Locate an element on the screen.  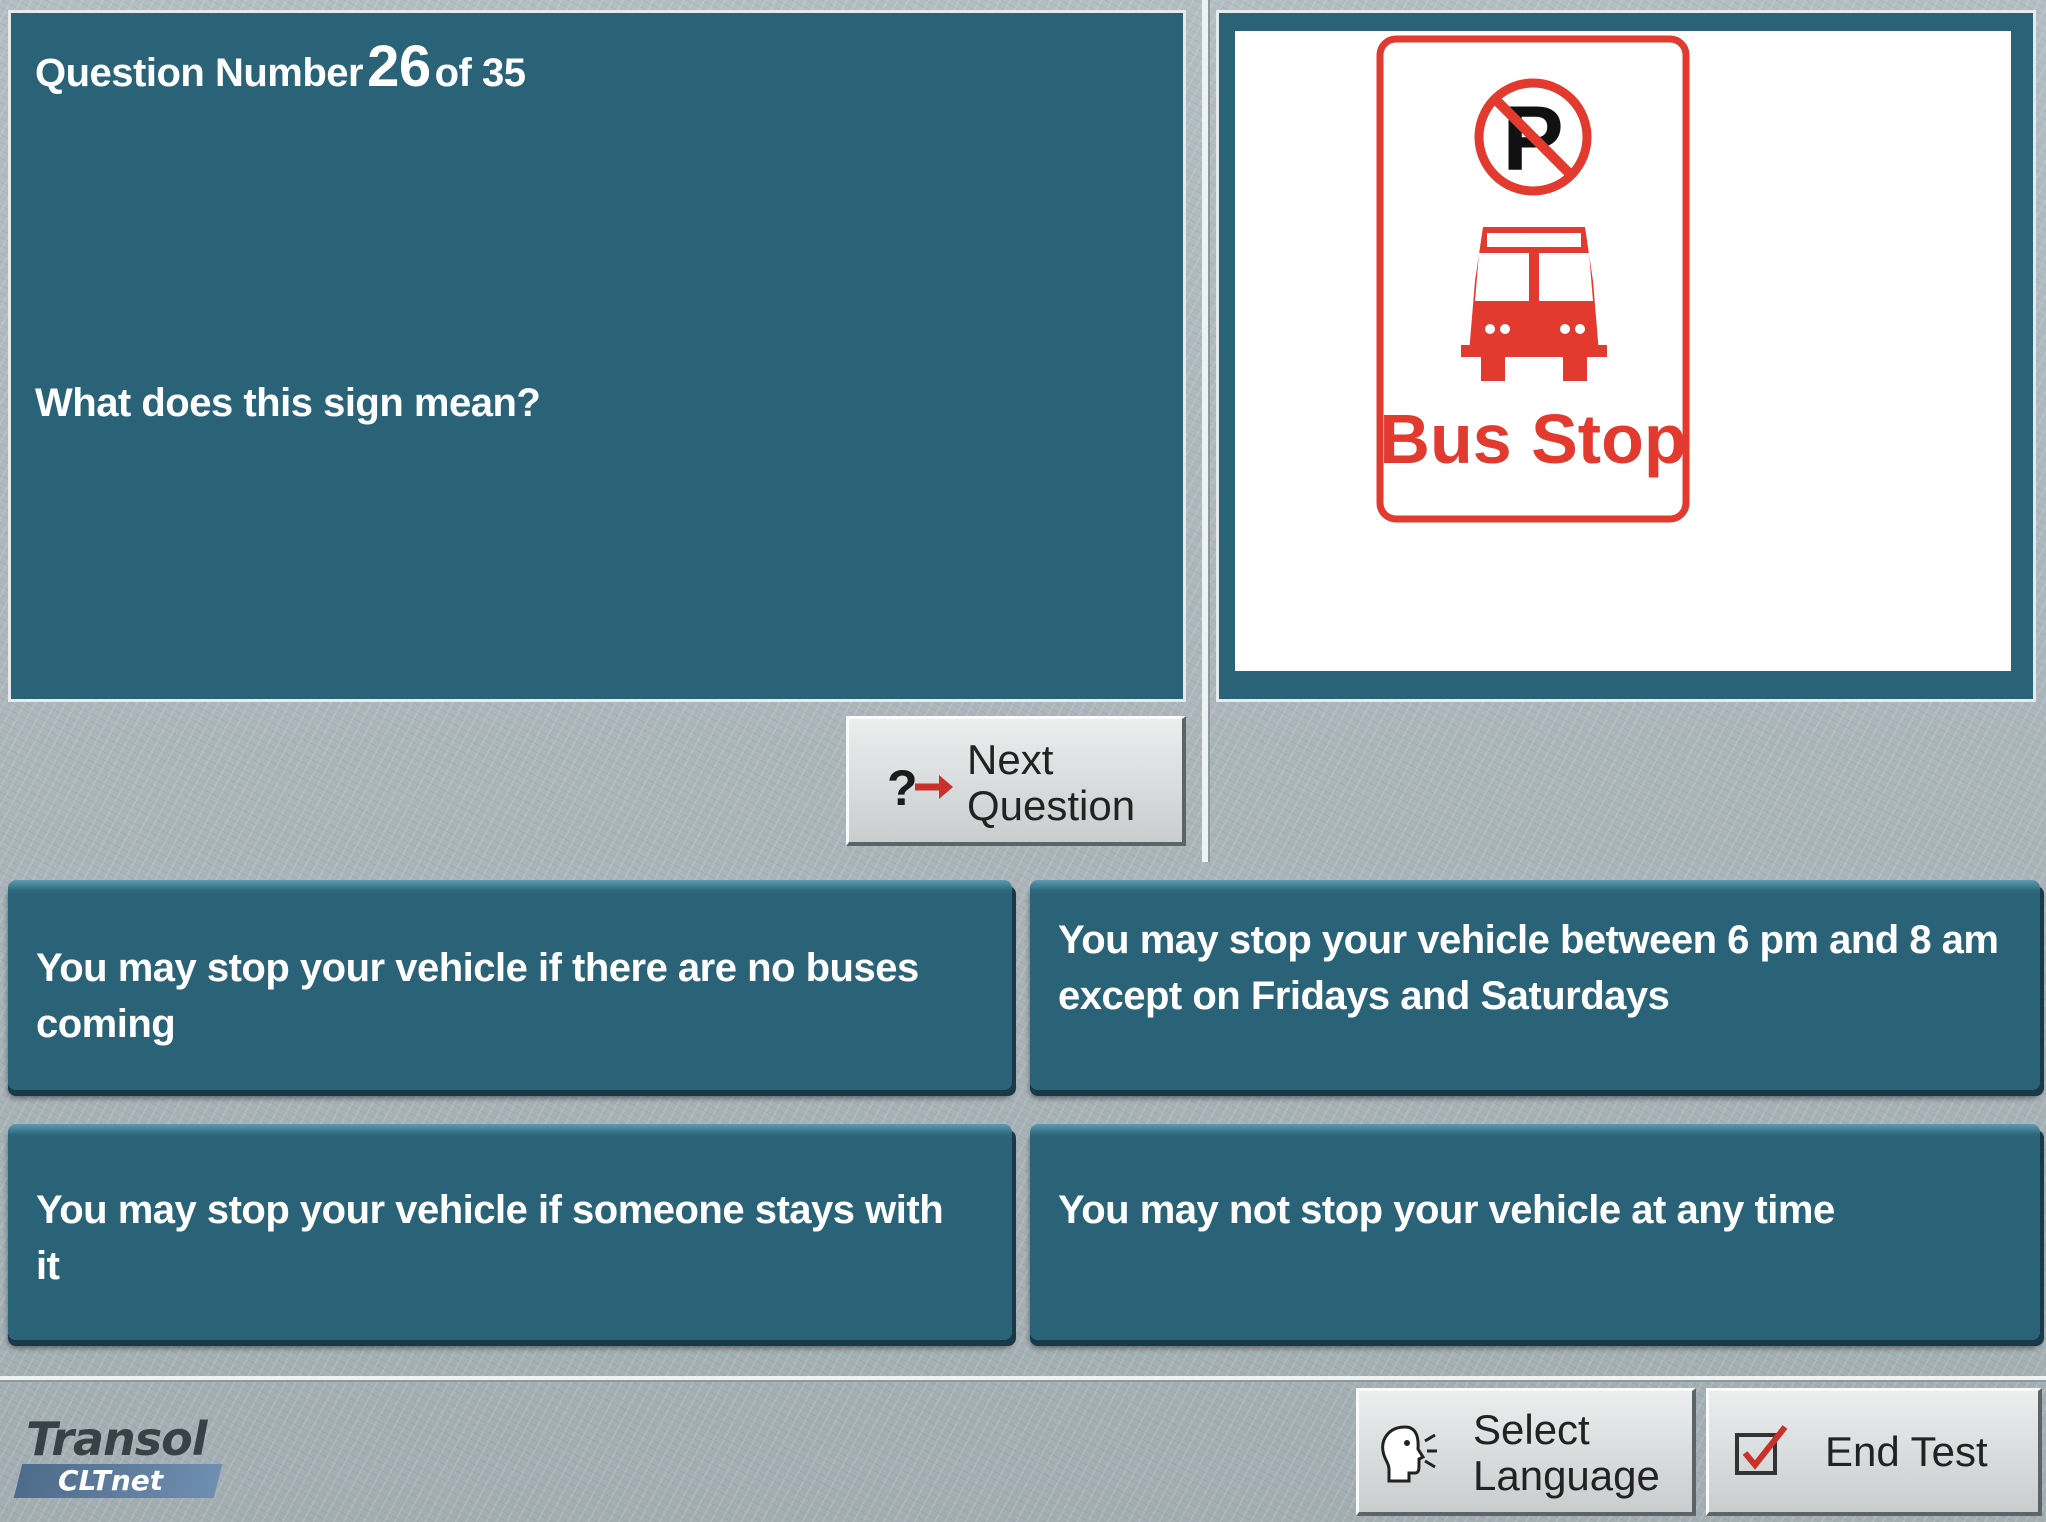
next-question-line2: Question is located at coordinates (1051, 805).